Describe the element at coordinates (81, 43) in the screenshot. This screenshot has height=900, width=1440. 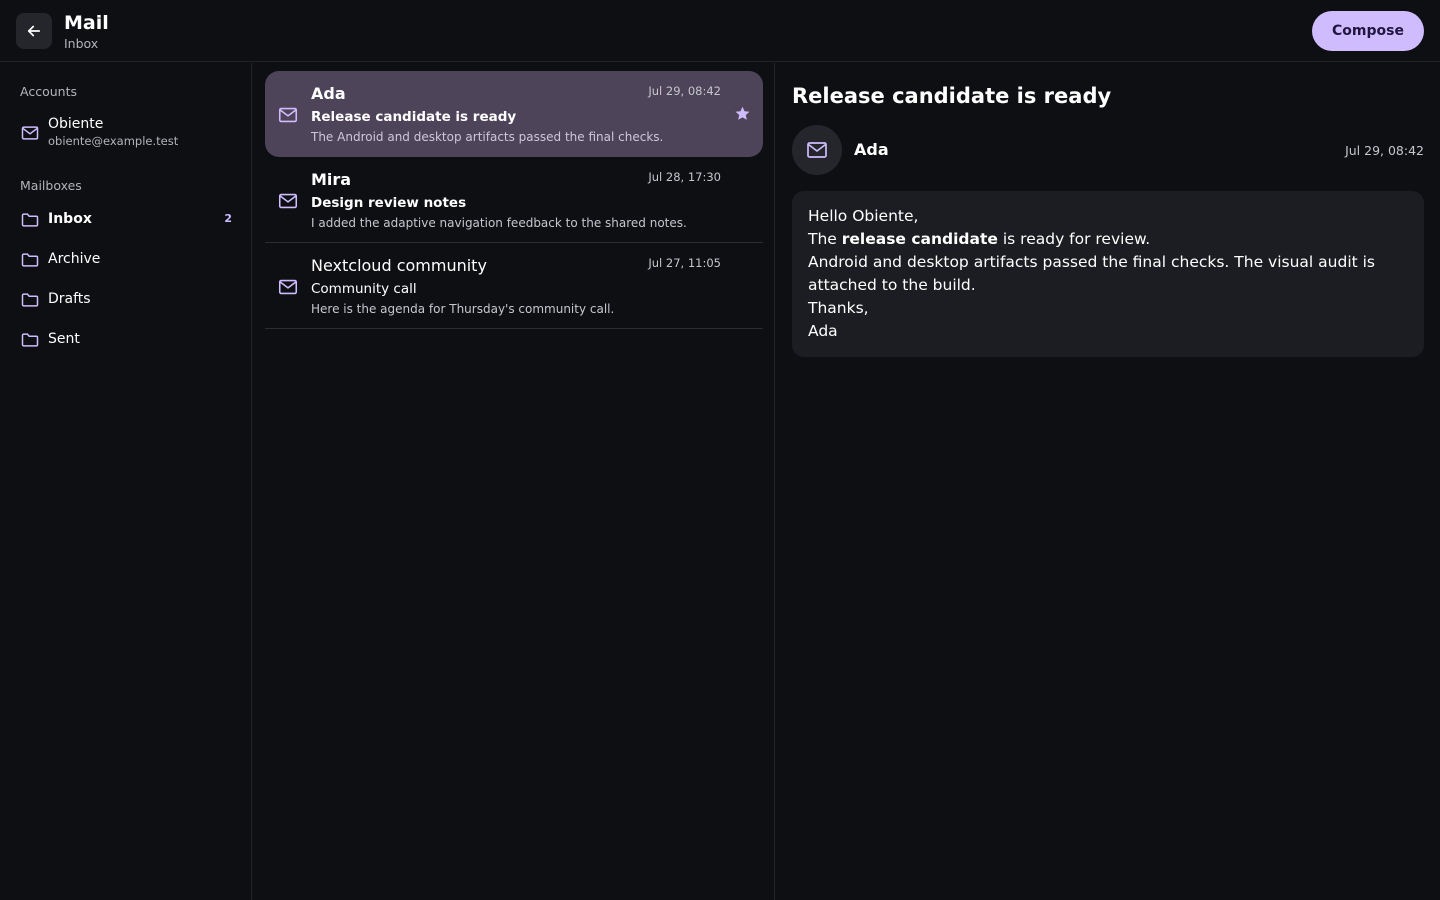
I see `app-subtitle: Inbox` at that location.